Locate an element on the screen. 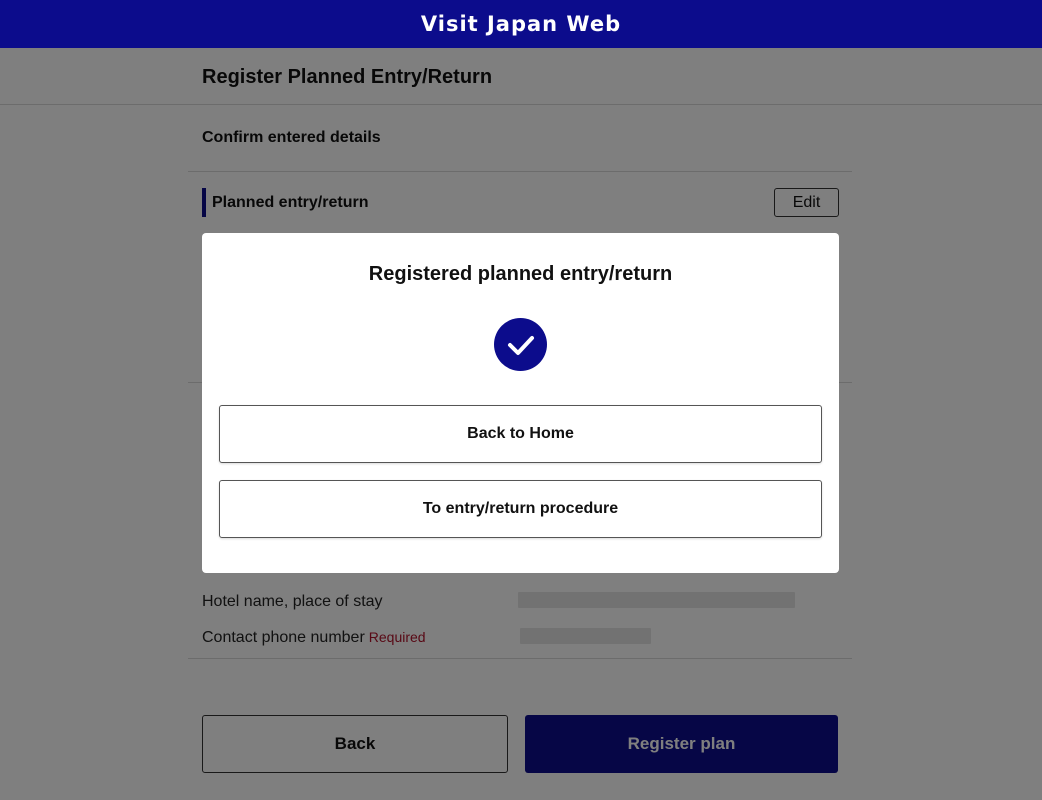 The width and height of the screenshot is (1042, 800). site-header: Visit Japan Web is located at coordinates (521, 24).